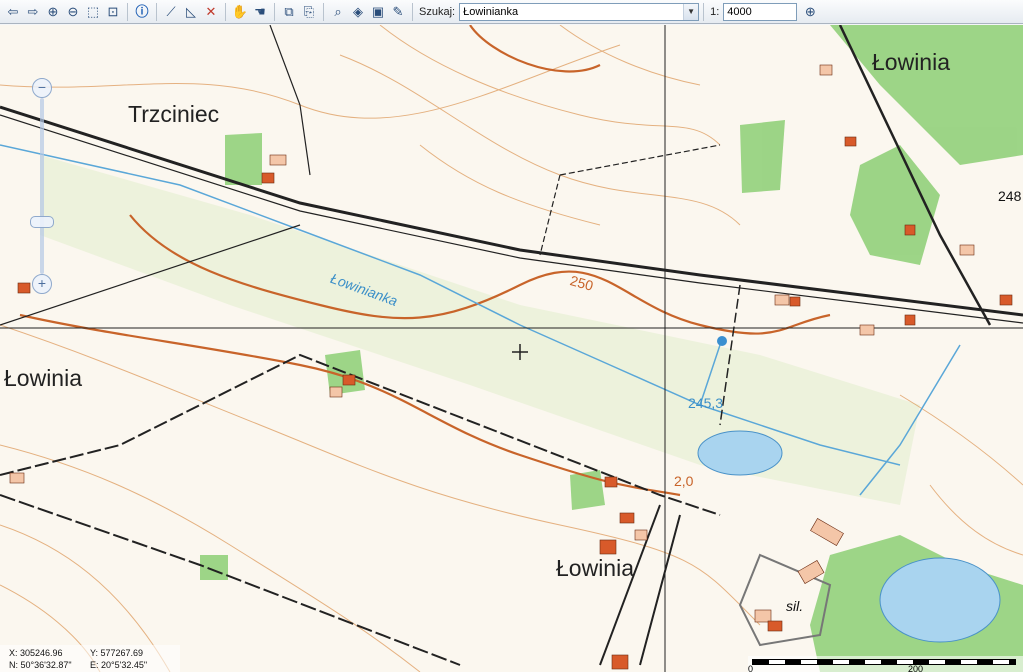 This screenshot has height=672, width=1023. What do you see at coordinates (13, 12) in the screenshot?
I see `back-arrow-icon: ⇦` at bounding box center [13, 12].